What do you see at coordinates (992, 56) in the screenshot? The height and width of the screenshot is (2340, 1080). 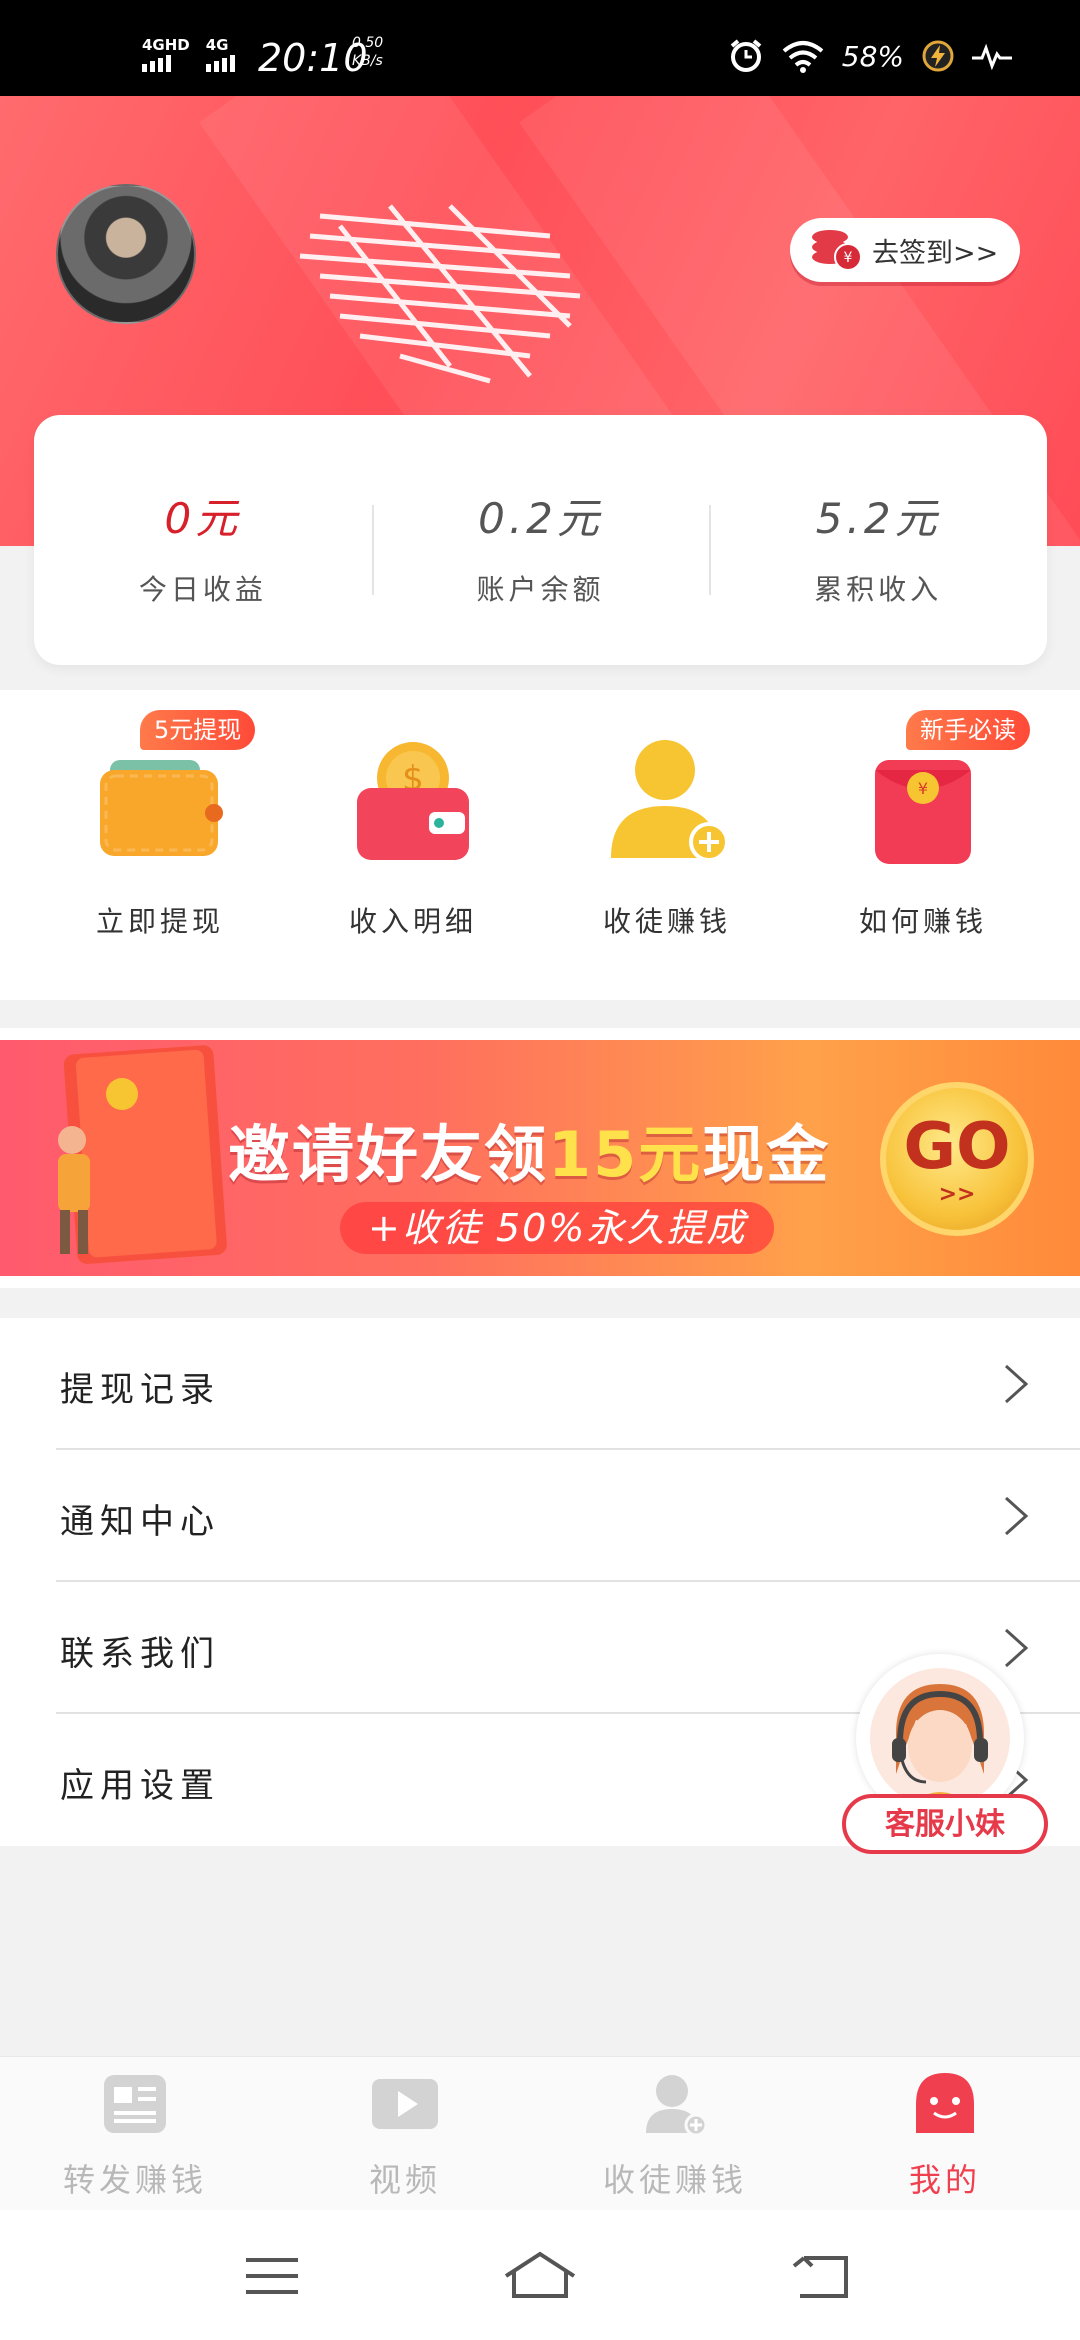 I see `activity-icon` at bounding box center [992, 56].